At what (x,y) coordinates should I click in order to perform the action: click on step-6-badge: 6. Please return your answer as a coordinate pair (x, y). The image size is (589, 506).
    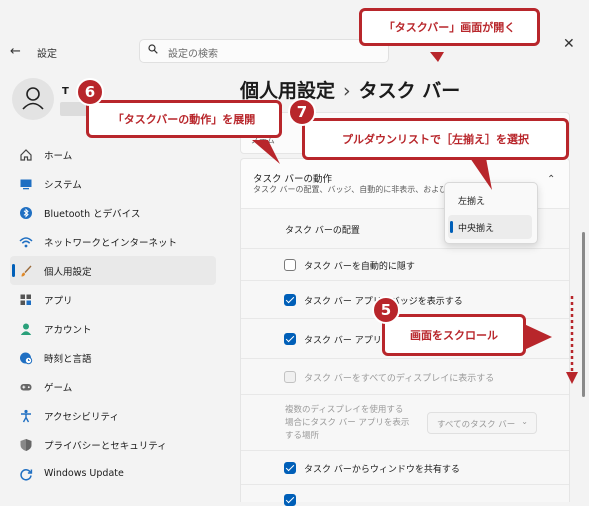
    Looking at the image, I should click on (90, 92).